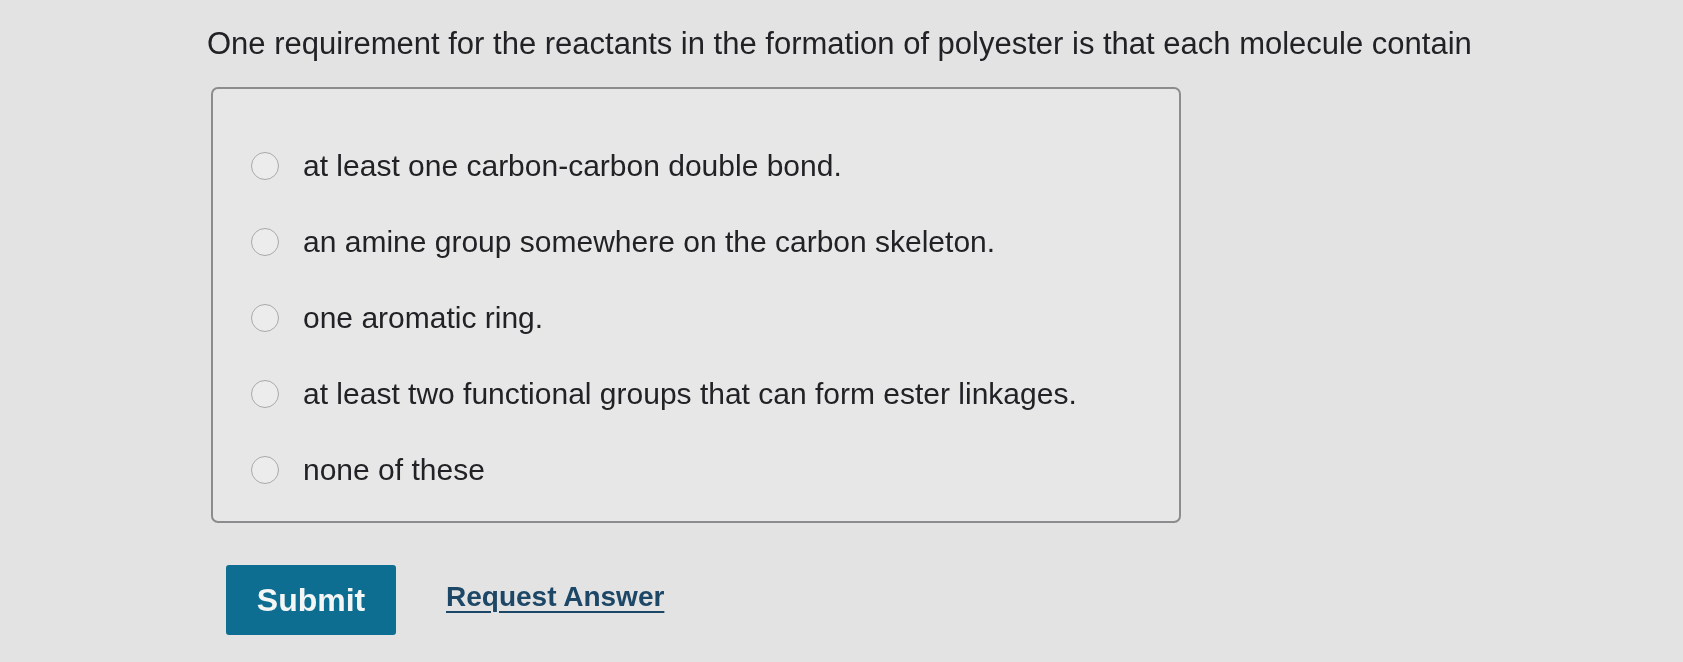 The width and height of the screenshot is (1683, 662). What do you see at coordinates (649, 242) in the screenshot?
I see `option-label: an amine group somewhere on the carbon skeleton.` at bounding box center [649, 242].